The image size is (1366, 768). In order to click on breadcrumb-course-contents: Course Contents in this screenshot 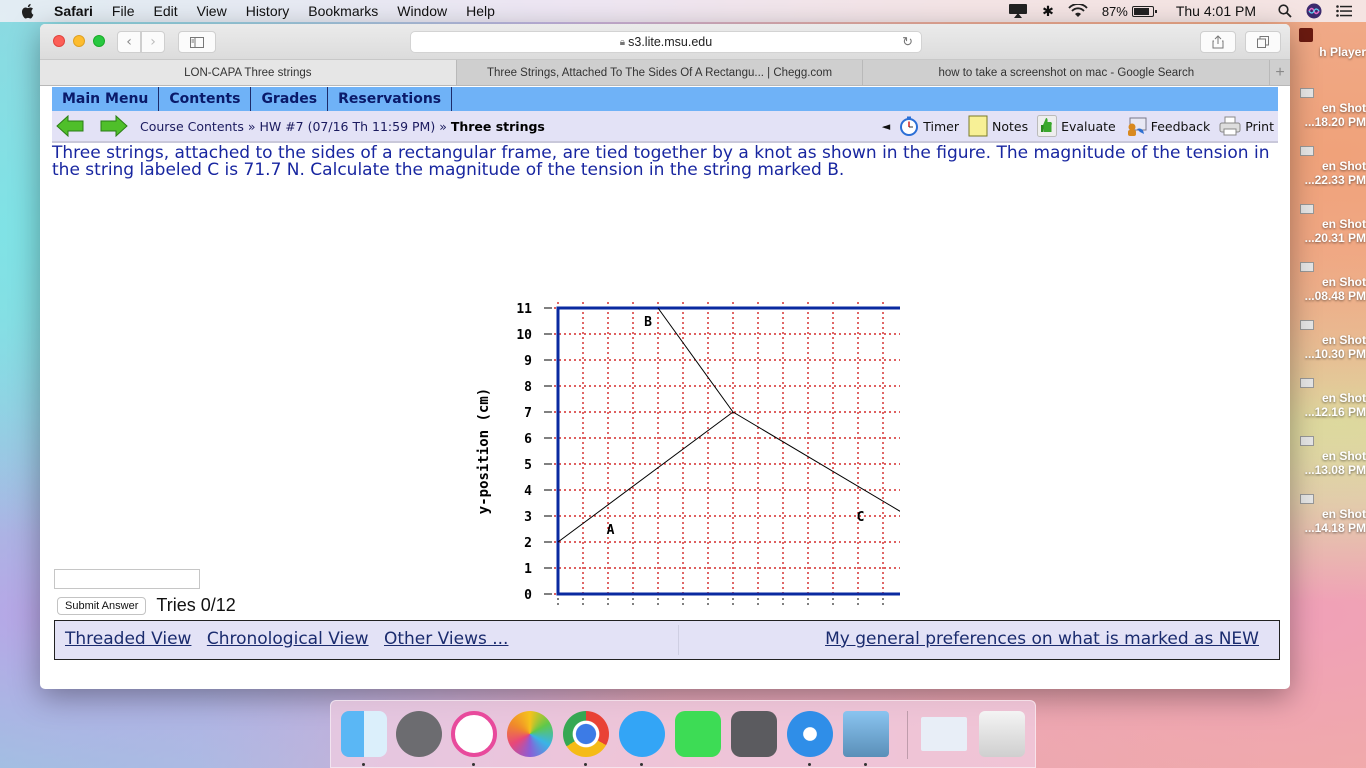, I will do `click(192, 126)`.